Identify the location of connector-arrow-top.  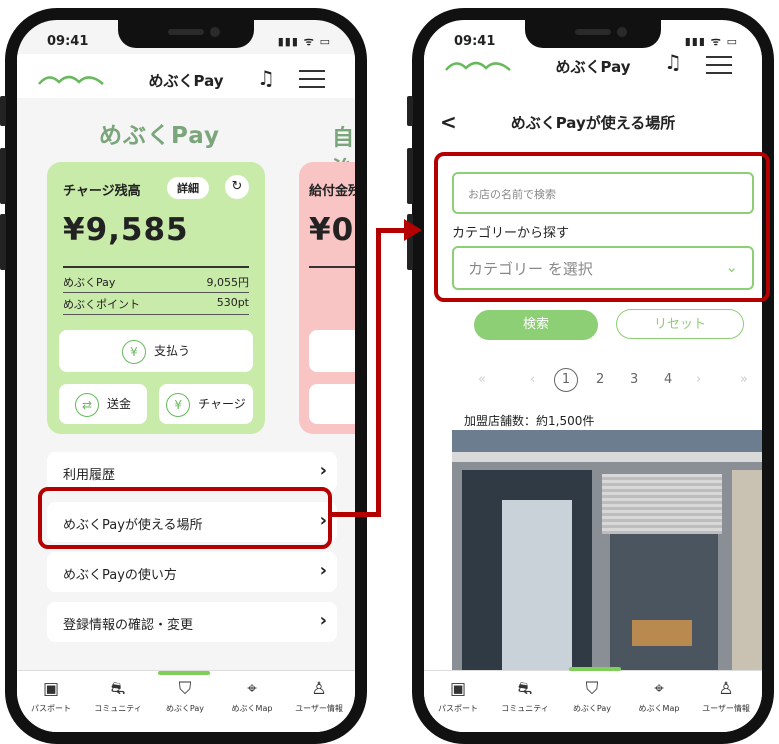
(391, 230).